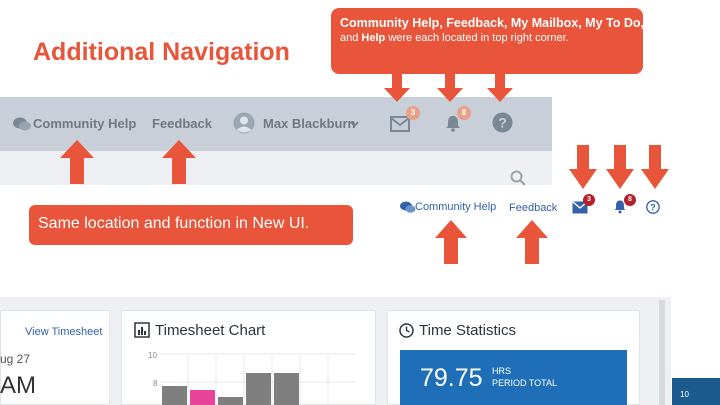  I want to click on stat-label-period-total: PERIOD TOTAL, so click(525, 383).